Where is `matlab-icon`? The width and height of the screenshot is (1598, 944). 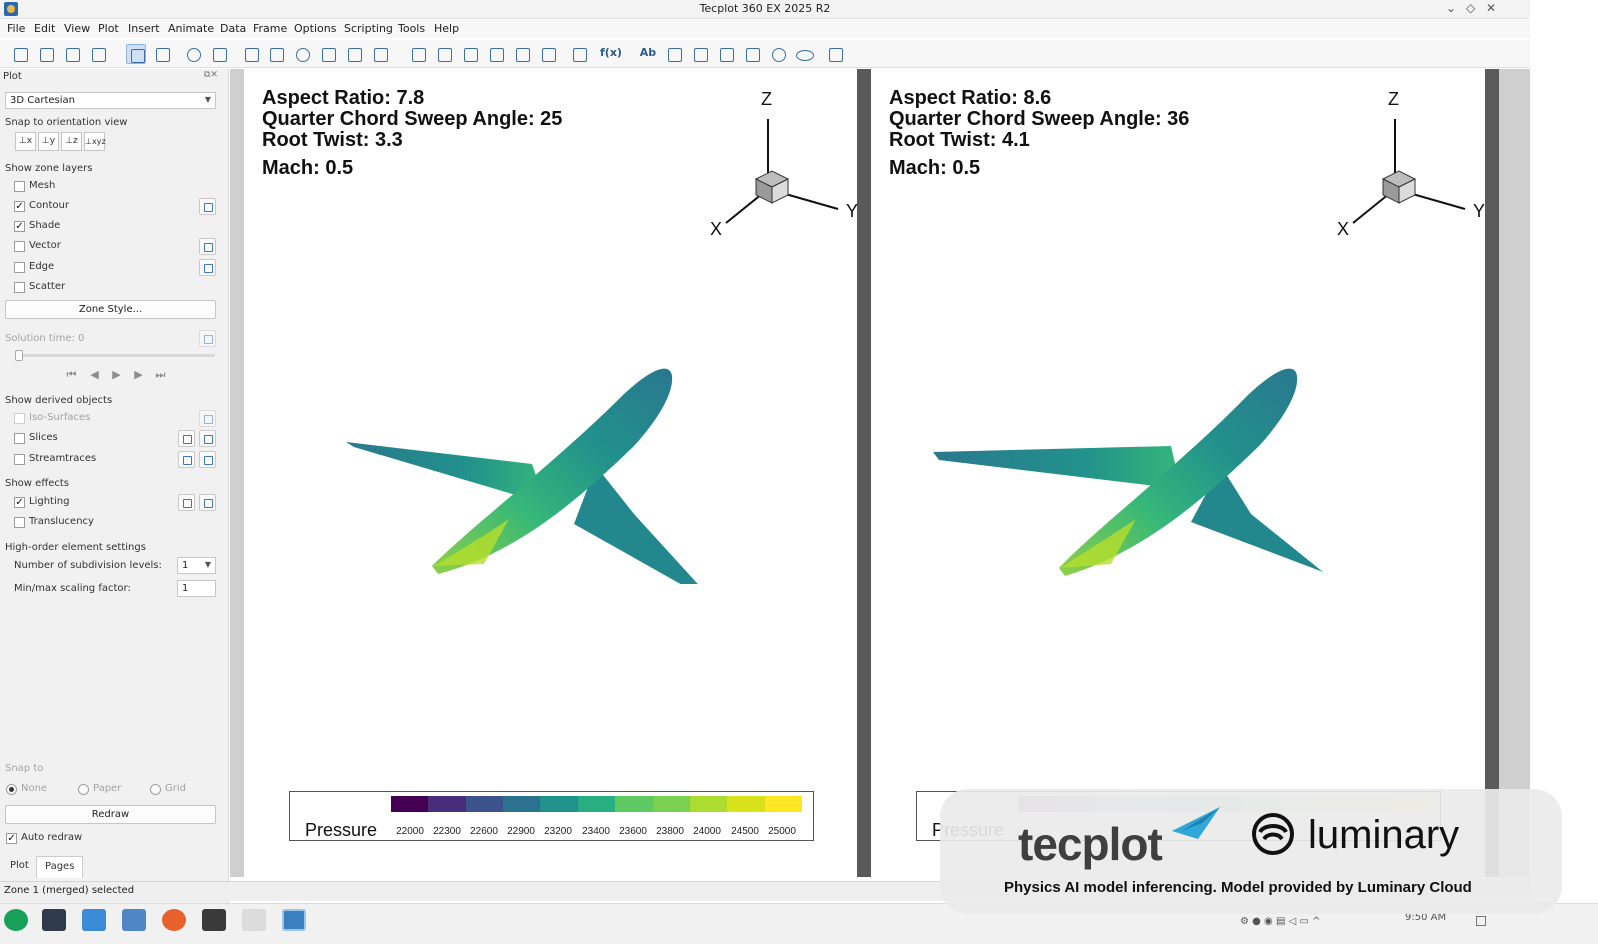
matlab-icon is located at coordinates (214, 920).